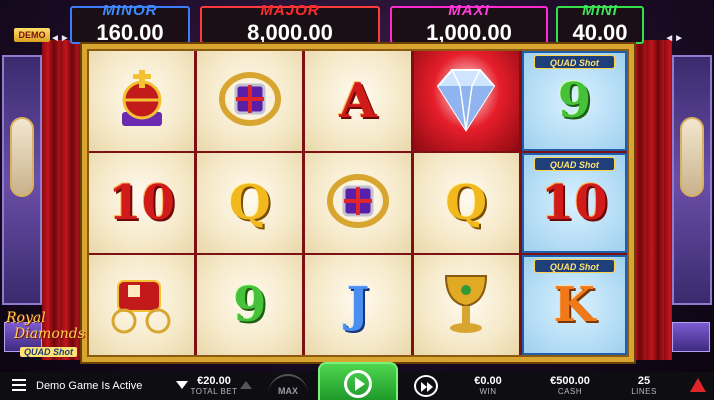 This screenshot has width=714, height=400. I want to click on orb-crown-icon, so click(142, 101).